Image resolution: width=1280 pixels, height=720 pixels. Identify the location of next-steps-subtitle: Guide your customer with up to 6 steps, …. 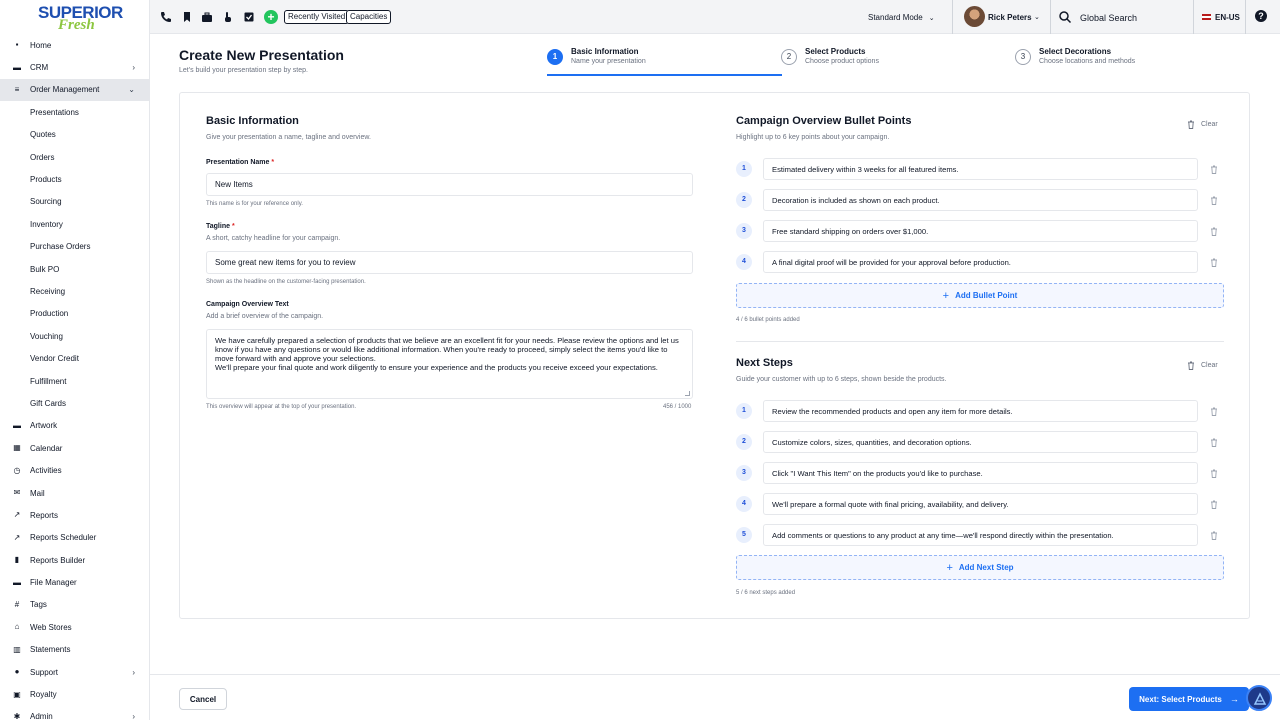
(841, 379).